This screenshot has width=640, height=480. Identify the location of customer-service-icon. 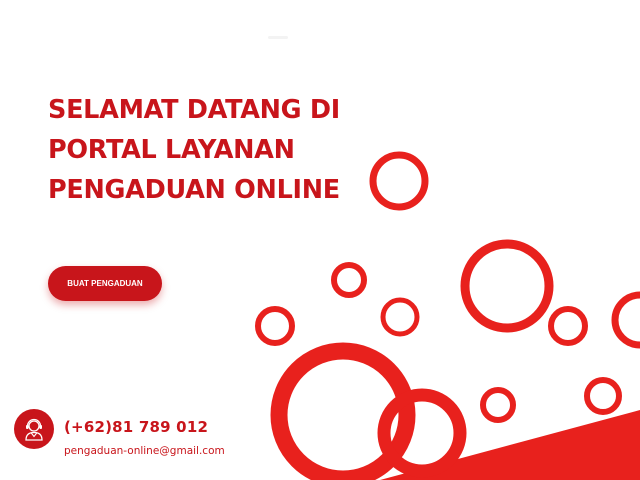
(34, 429).